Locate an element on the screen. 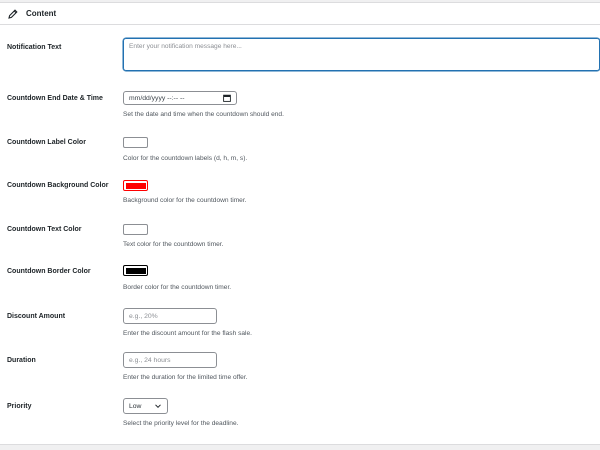 This screenshot has width=600, height=450. end-date-input: mm/dd/yyyy --:-- -- is located at coordinates (180, 98).